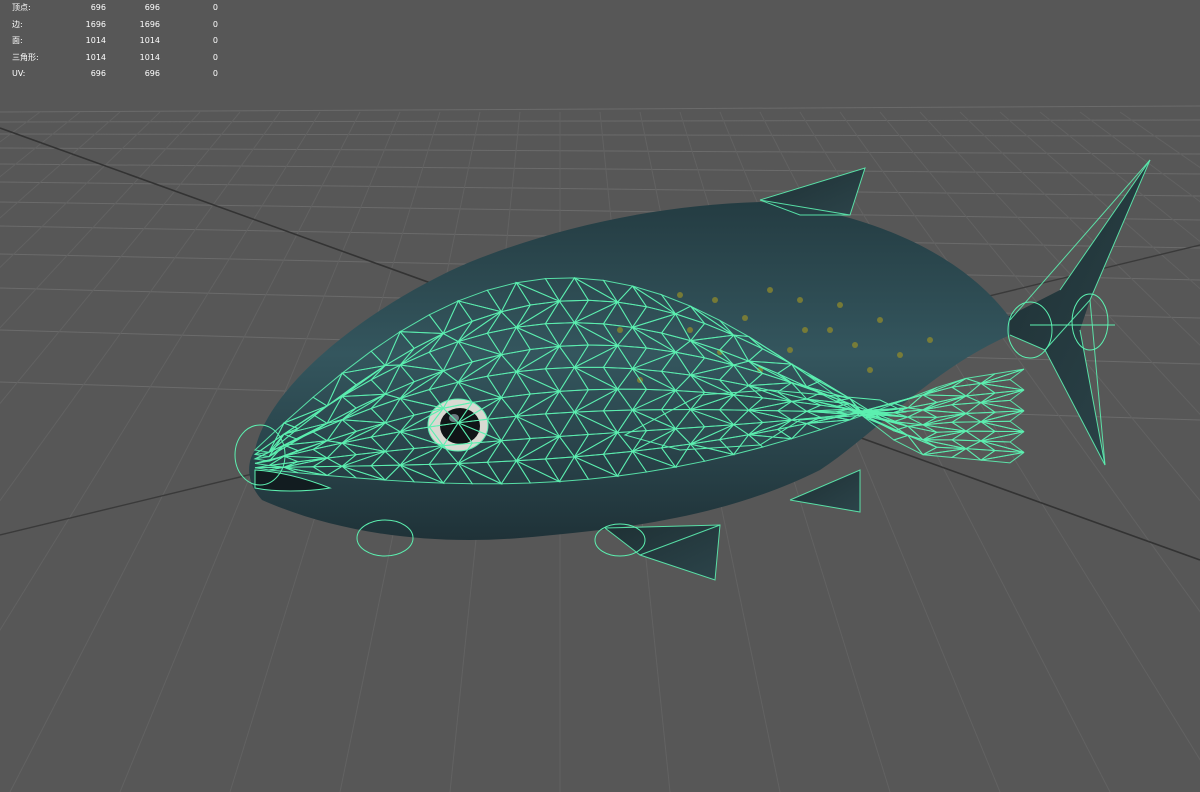  I want to click on hud-row-faces: 面: 1014 1014 0, so click(117, 41).